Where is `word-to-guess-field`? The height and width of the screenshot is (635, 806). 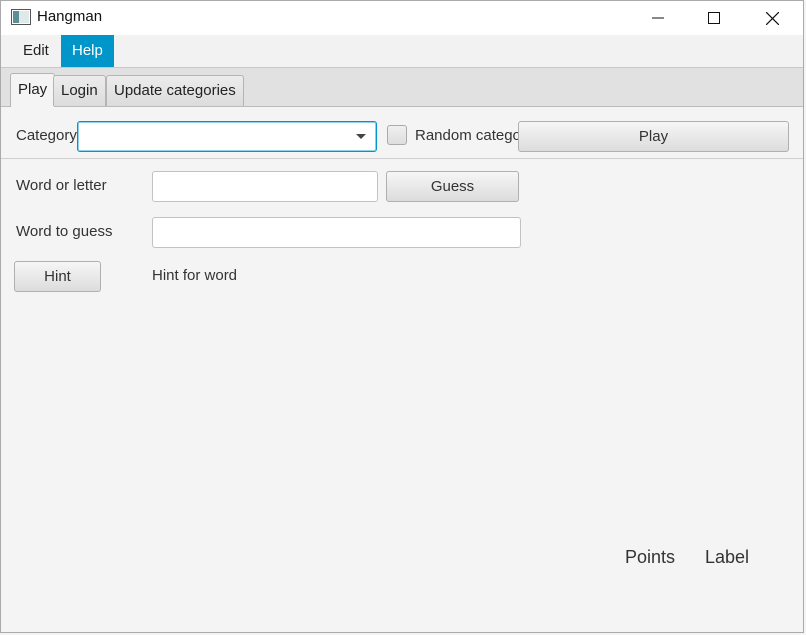 word-to-guess-field is located at coordinates (336, 232).